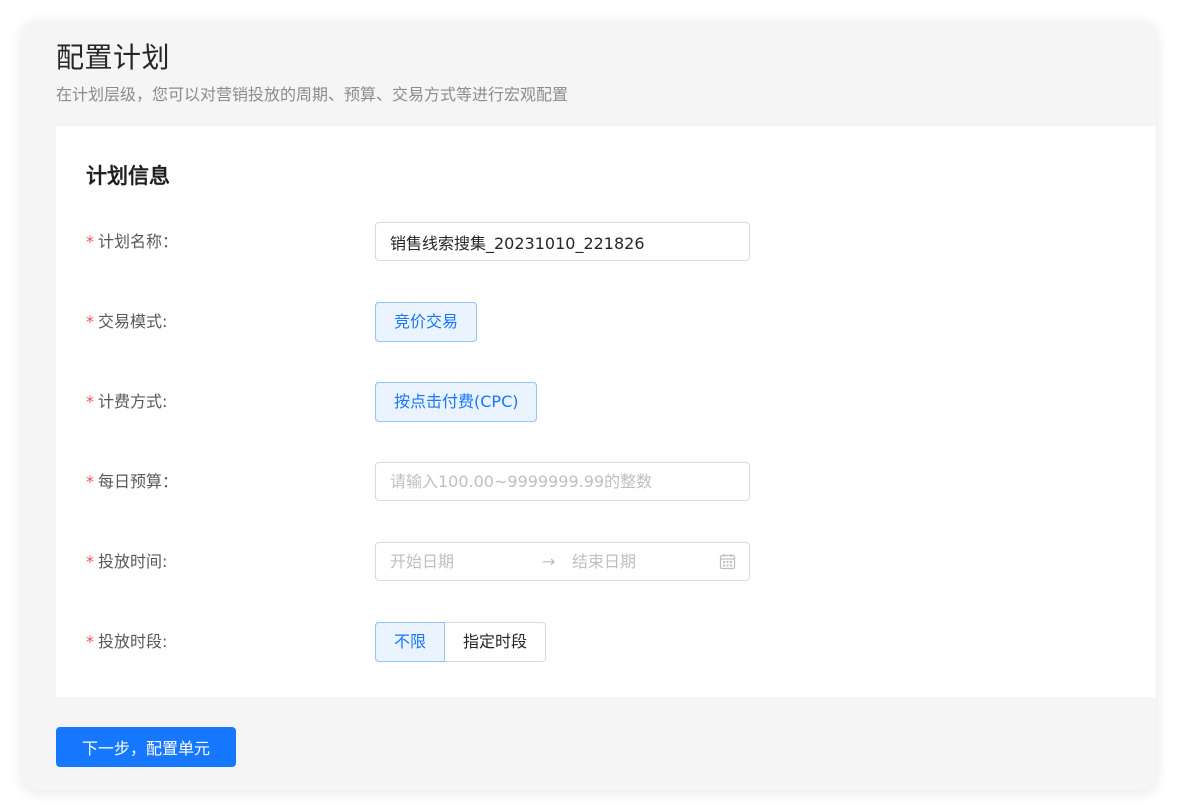  Describe the element at coordinates (456, 402) in the screenshot. I see `billing-option-cpc: 按点击付费(CPC)` at that location.